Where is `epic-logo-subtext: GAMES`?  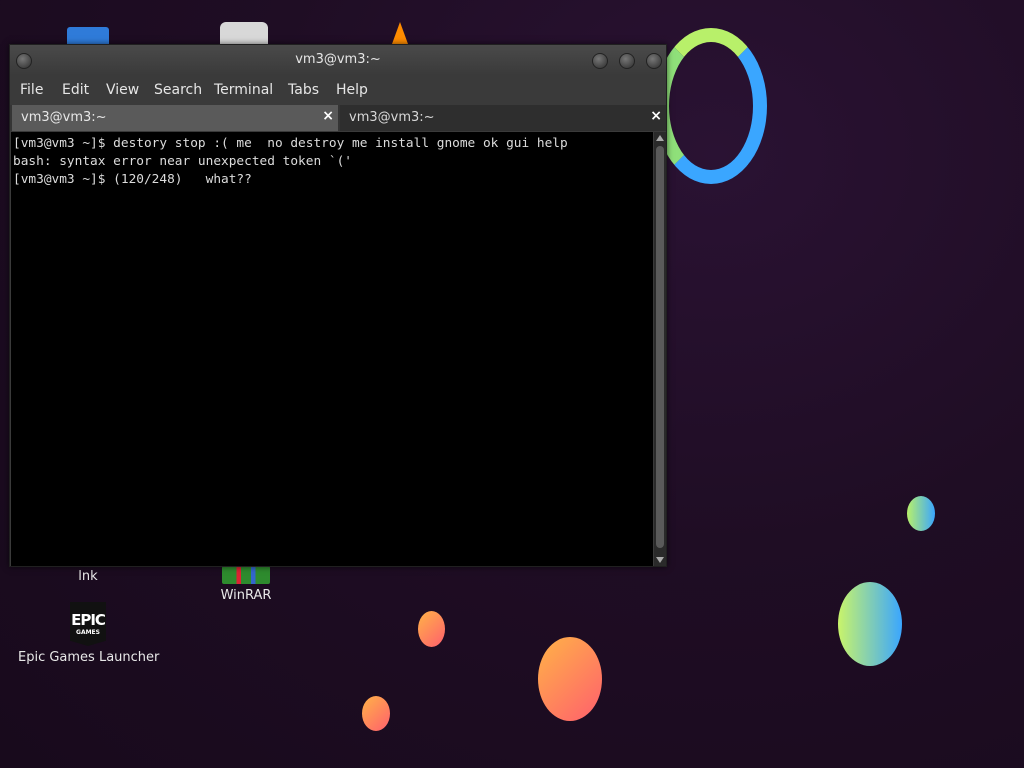
epic-logo-subtext: GAMES is located at coordinates (88, 632).